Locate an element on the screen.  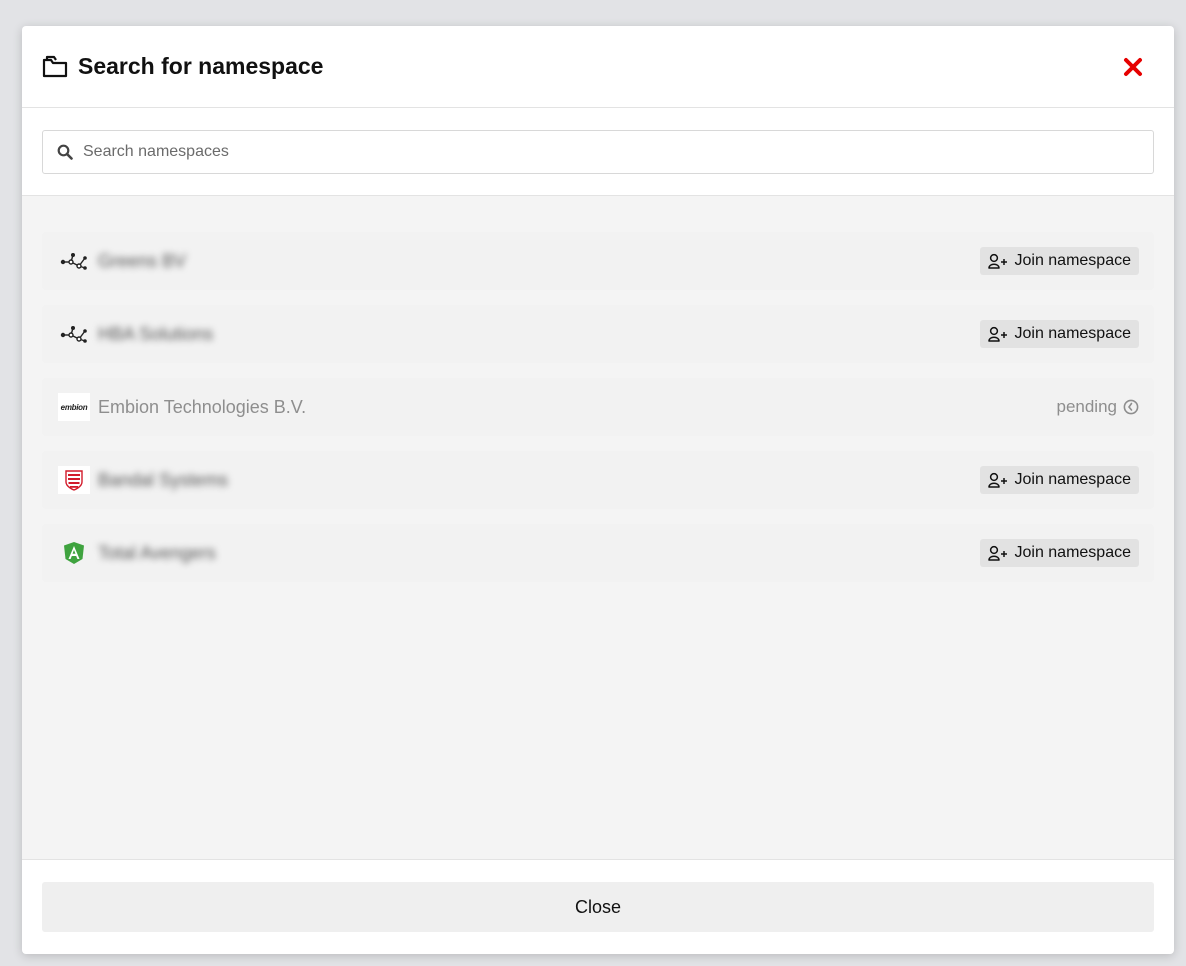
namespace-name: Bandal Systems is located at coordinates (163, 479).